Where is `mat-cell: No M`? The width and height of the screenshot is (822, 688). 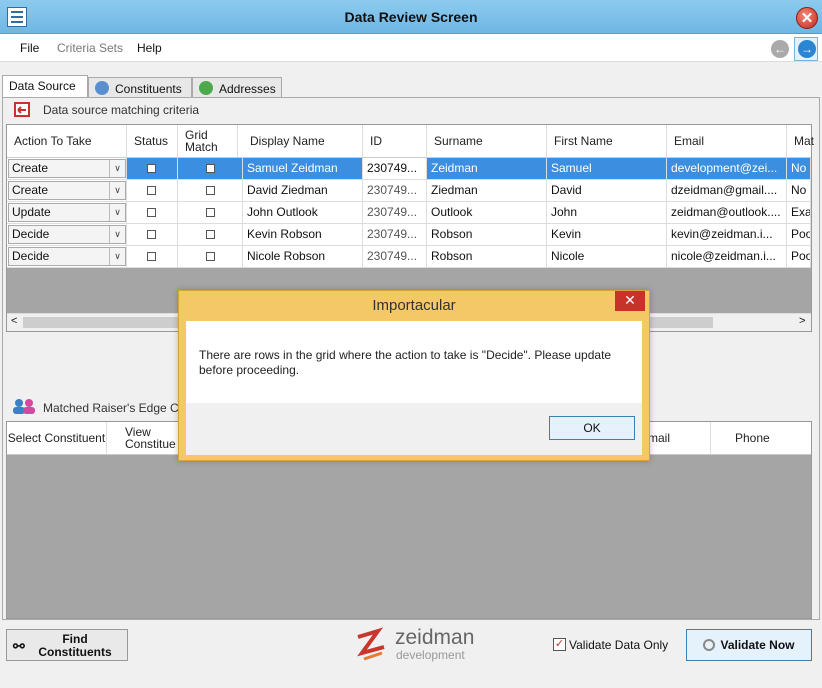
mat-cell: No M is located at coordinates (799, 190).